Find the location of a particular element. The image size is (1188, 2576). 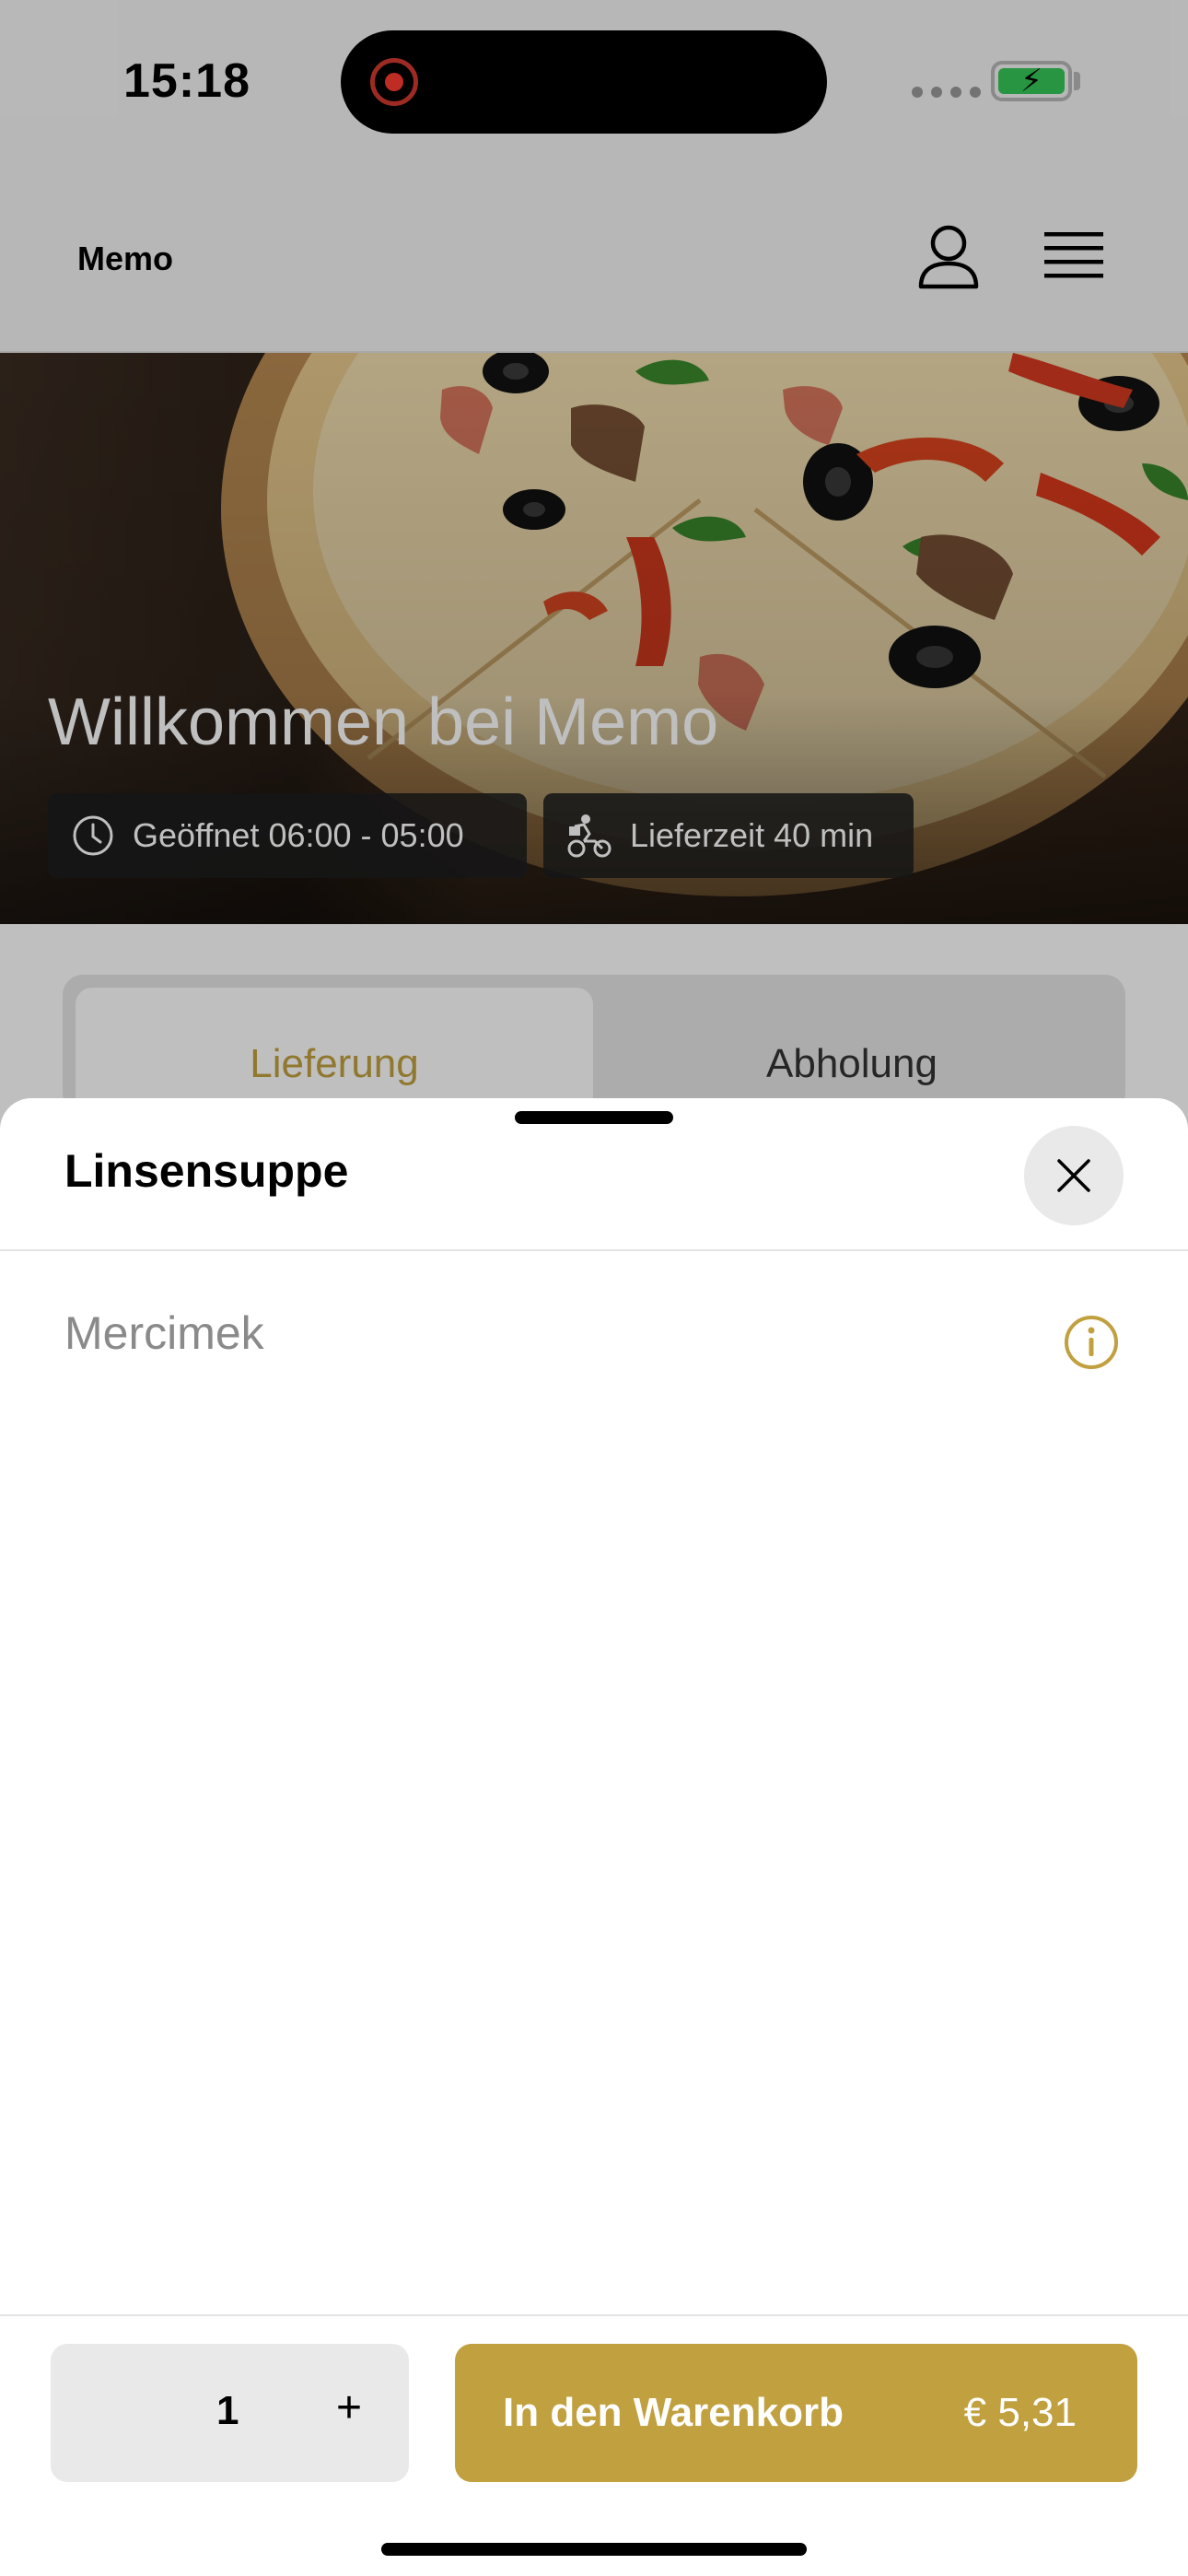

add-to-cart-button: In den Warenkorb € 5,31 is located at coordinates (796, 2413).